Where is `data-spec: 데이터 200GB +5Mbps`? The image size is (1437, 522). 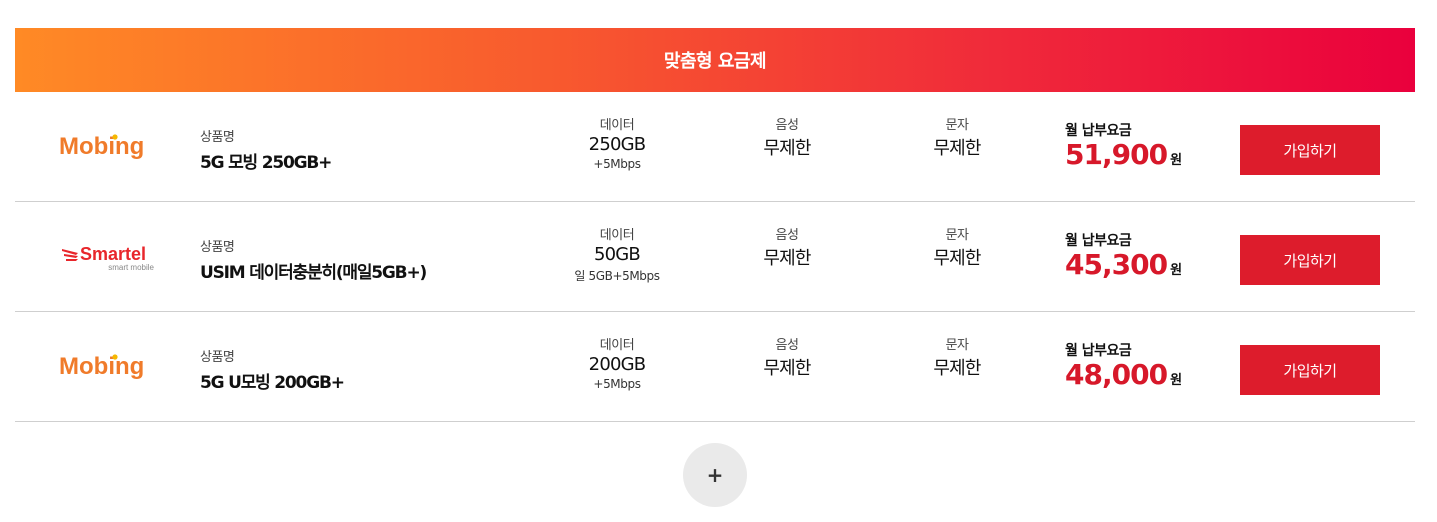 data-spec: 데이터 200GB +5Mbps is located at coordinates (617, 362).